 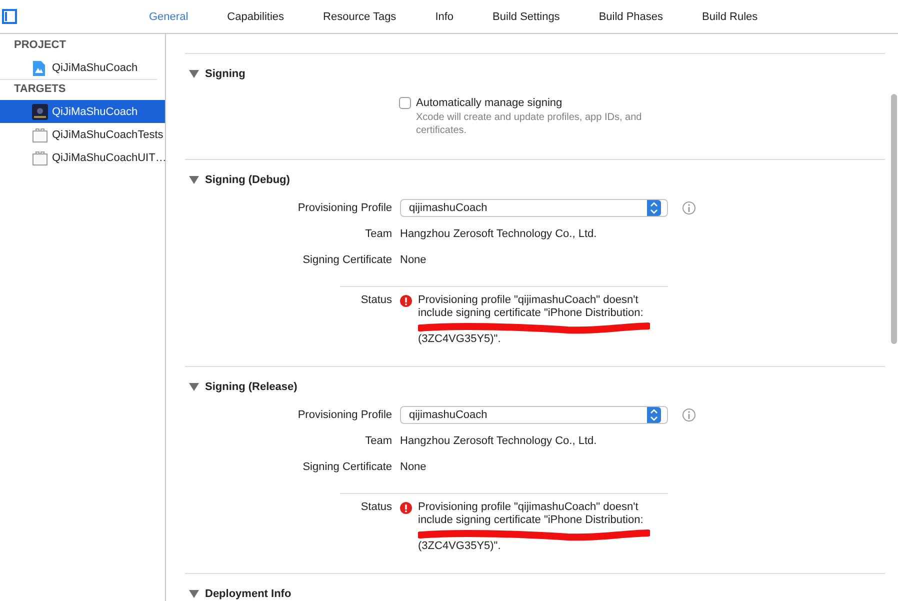 I want to click on section-title: Signing (Debug), so click(x=247, y=180).